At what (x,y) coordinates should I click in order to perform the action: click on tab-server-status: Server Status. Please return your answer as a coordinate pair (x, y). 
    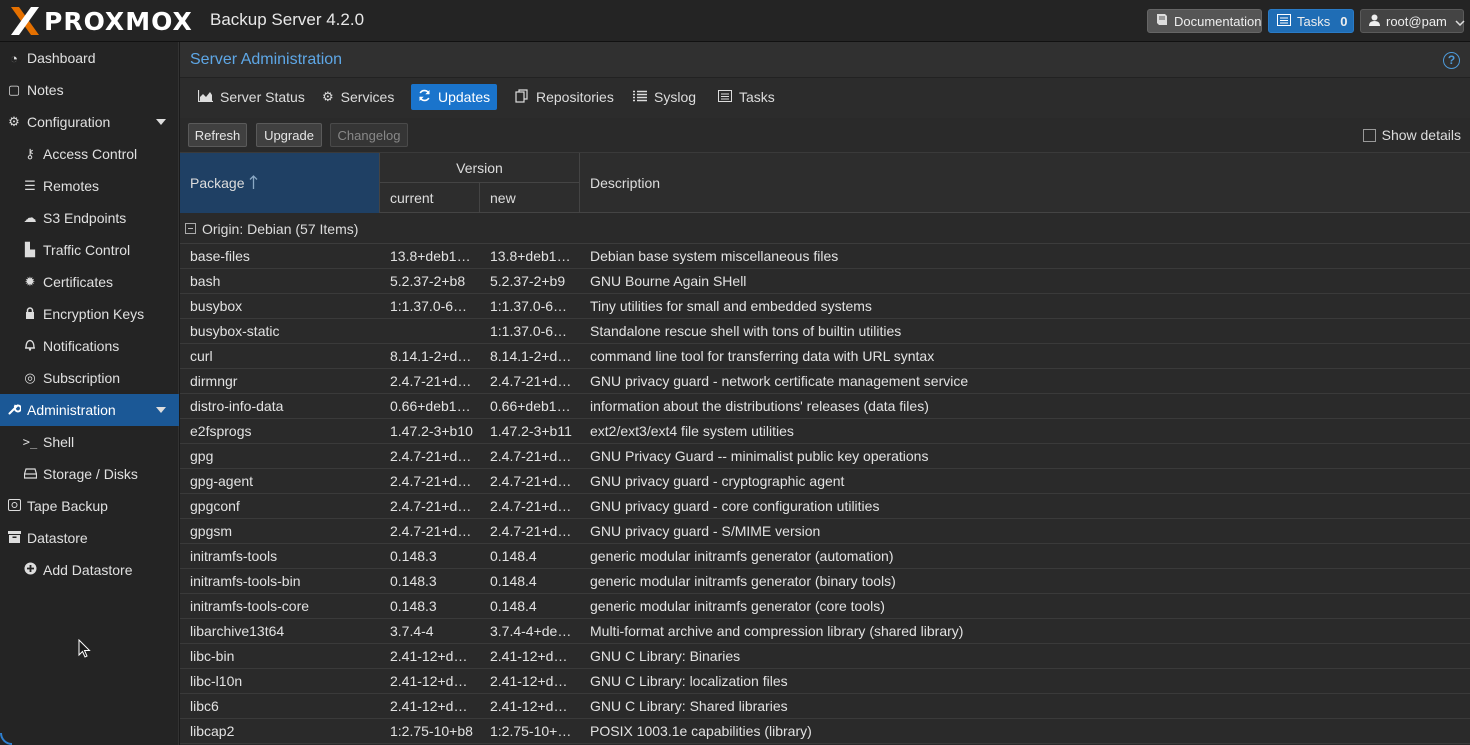
    Looking at the image, I should click on (251, 97).